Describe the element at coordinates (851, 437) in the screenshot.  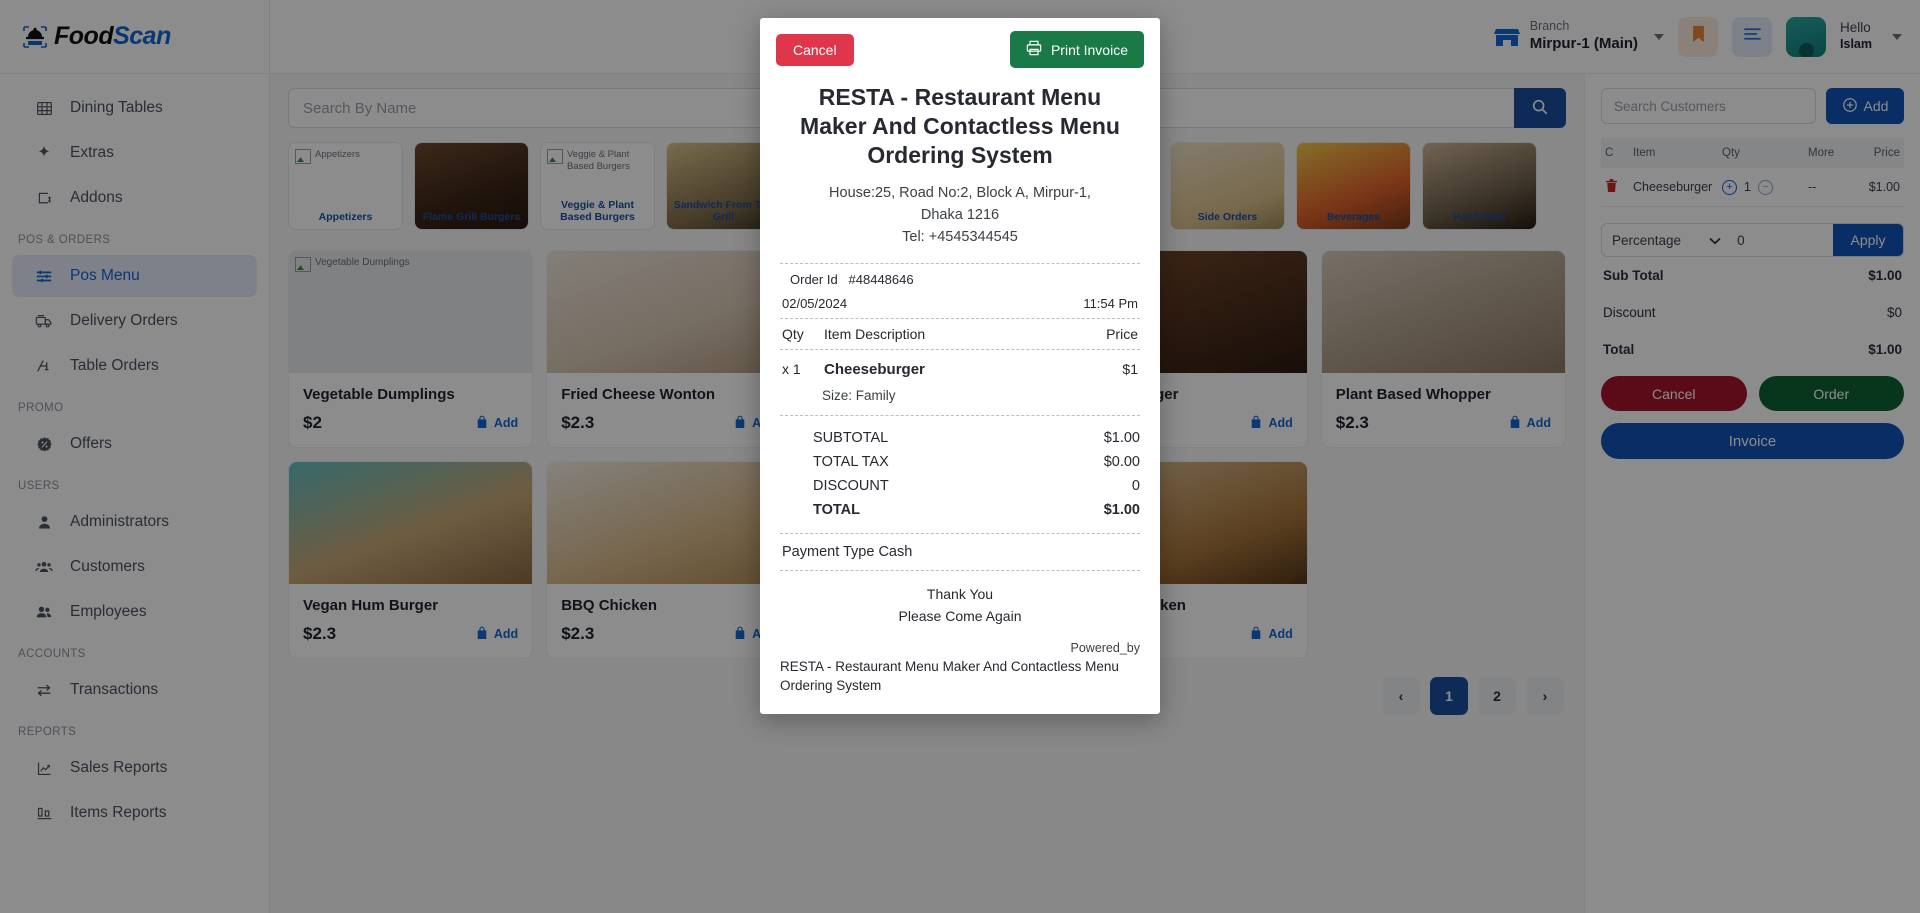
I see `invoice-subtotal-label: SUBTOTAL` at that location.